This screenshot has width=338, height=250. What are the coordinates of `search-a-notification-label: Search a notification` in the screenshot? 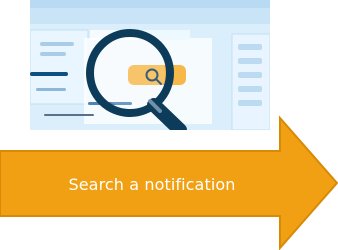 It's located at (152, 184).